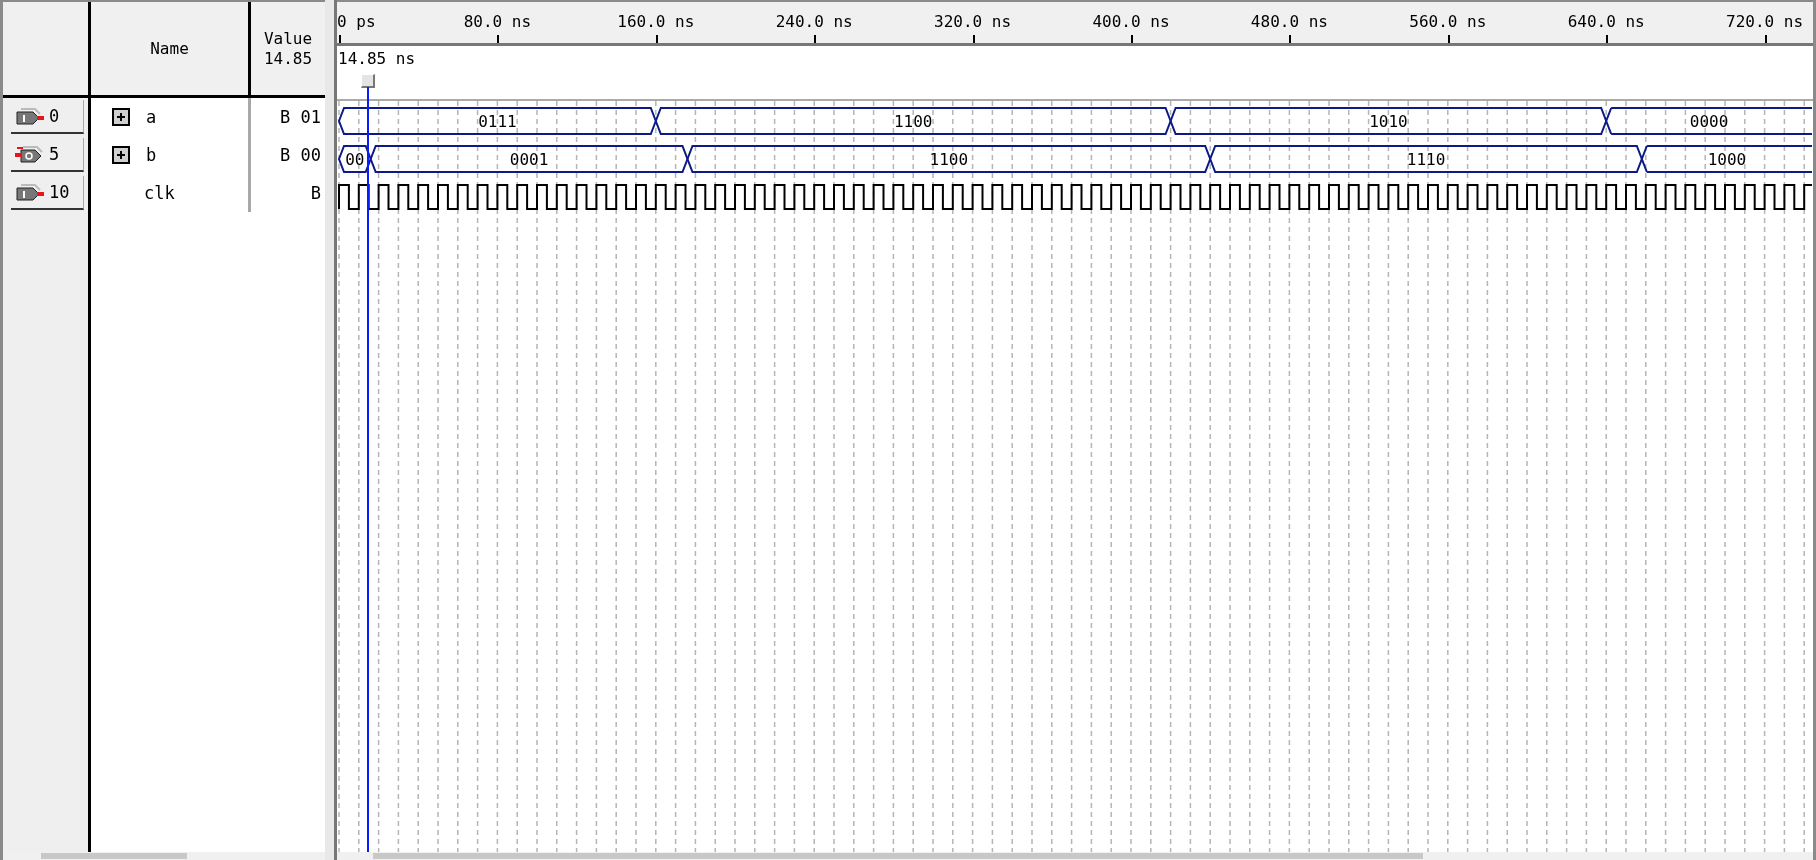 This screenshot has width=1816, height=860. I want to click on time-tick-label: 560.0 ns, so click(1448, 21).